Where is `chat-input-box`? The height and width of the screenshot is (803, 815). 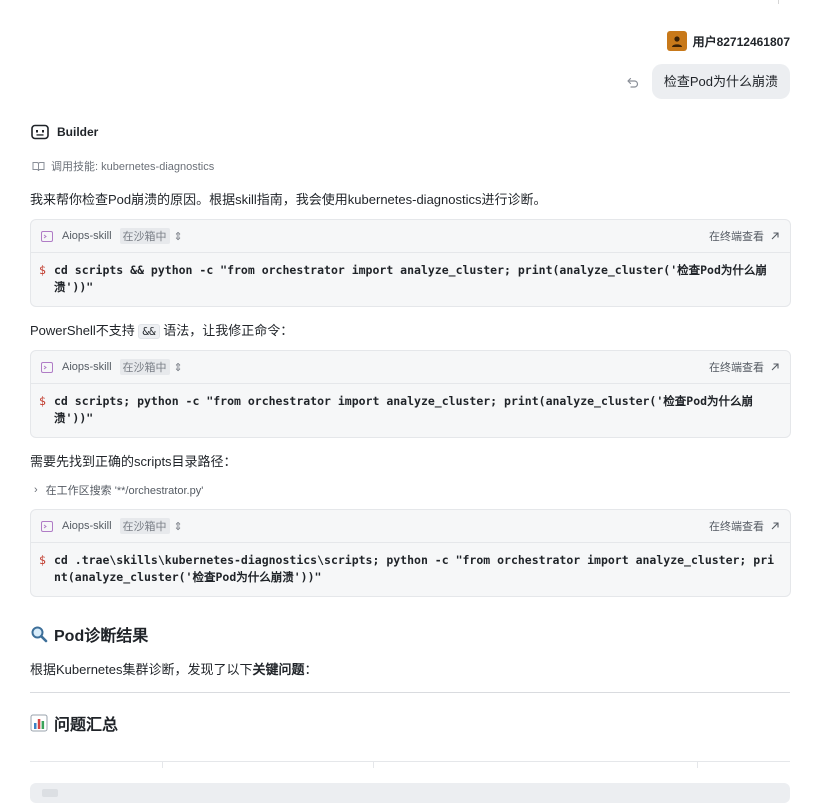
chat-input-box is located at coordinates (410, 793).